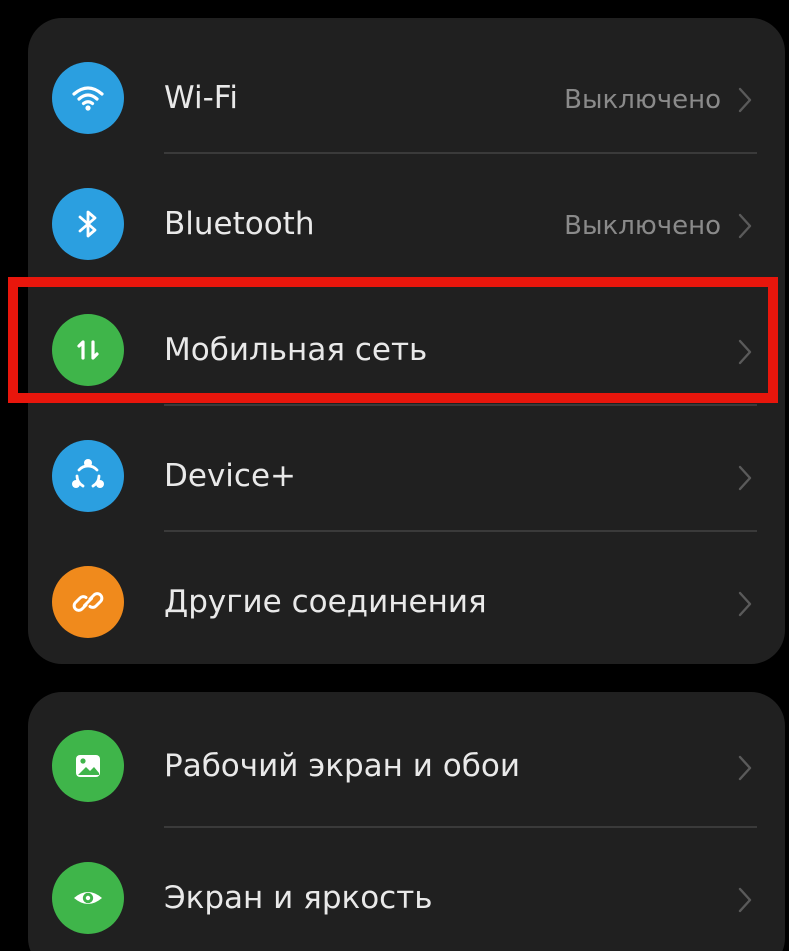 This screenshot has height=951, width=789. I want to click on wifi-icon, so click(88, 98).